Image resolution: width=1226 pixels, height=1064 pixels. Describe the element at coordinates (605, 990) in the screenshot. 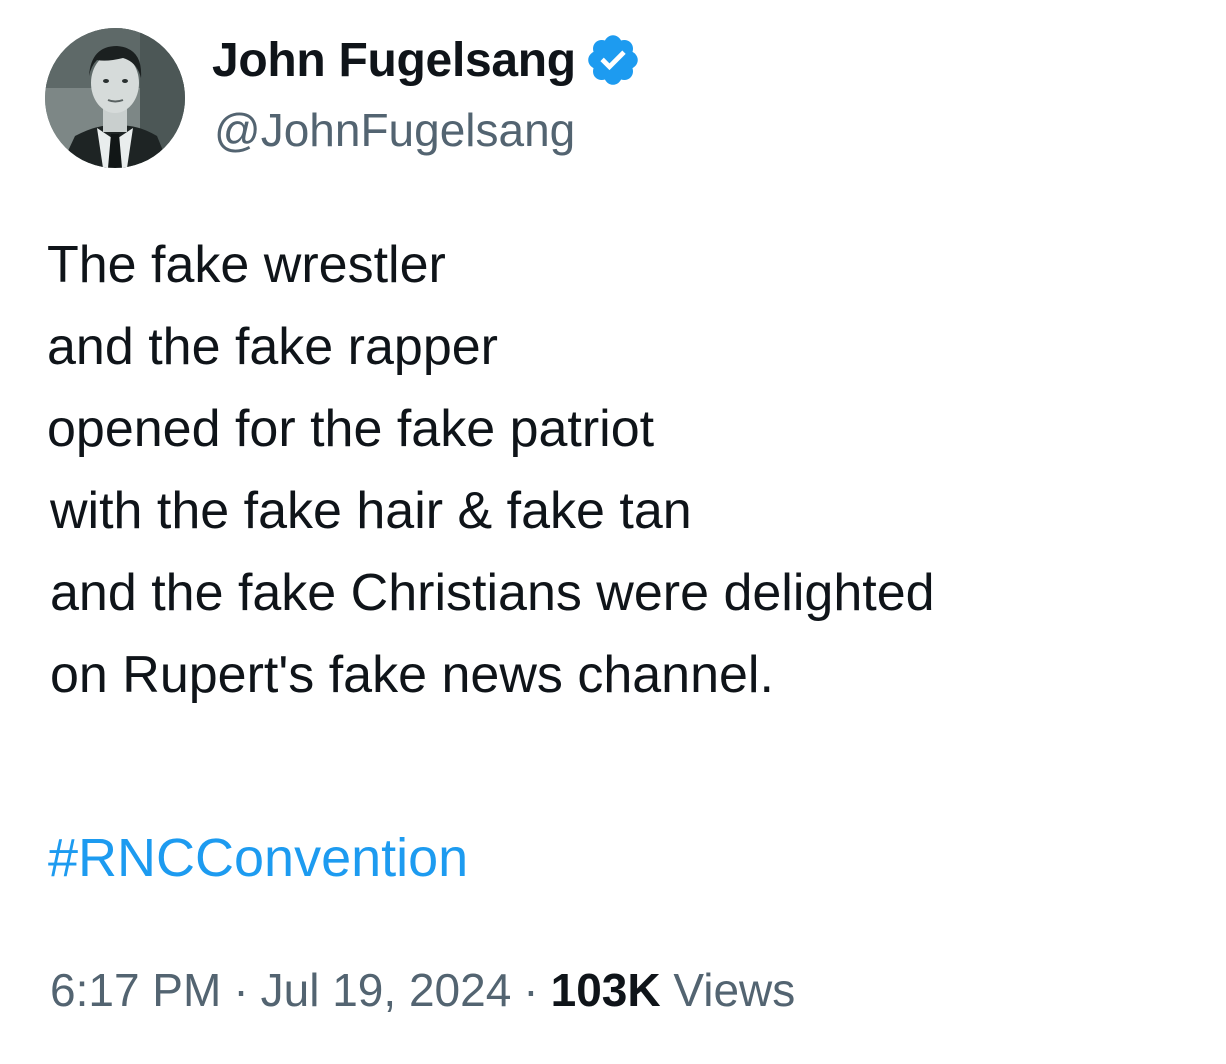

I see `views-count: 103K` at that location.